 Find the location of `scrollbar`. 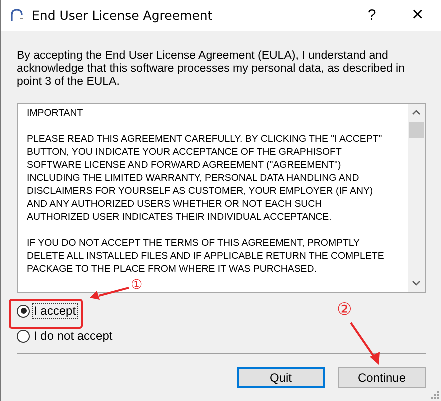

scrollbar is located at coordinates (416, 198).